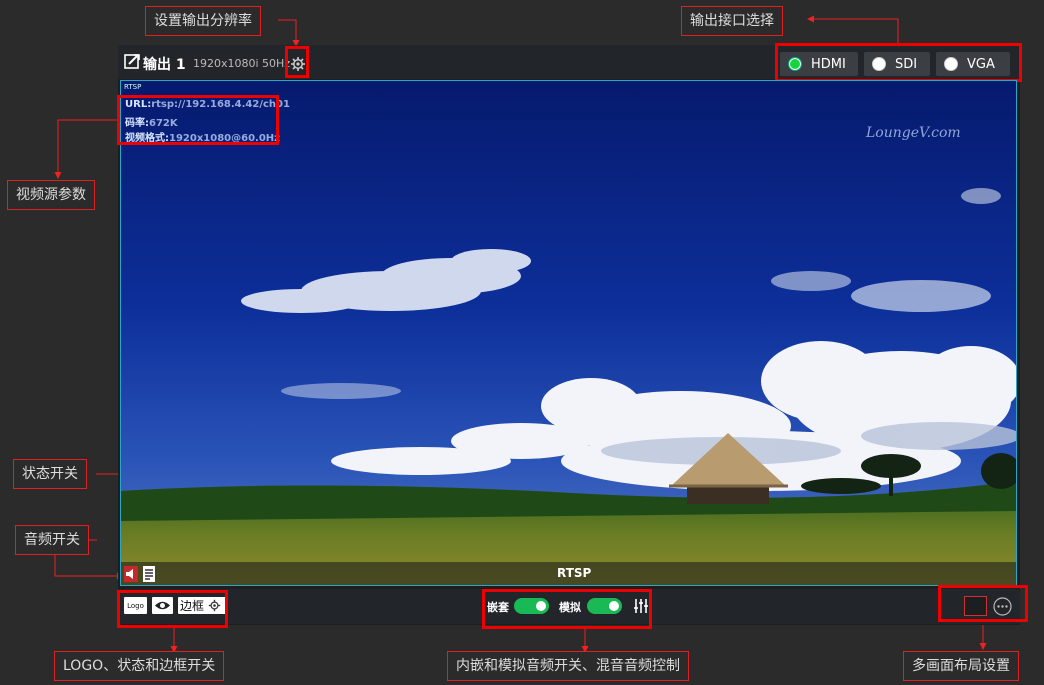 This screenshot has width=1044, height=685. What do you see at coordinates (732, 21) in the screenshot?
I see `callout-select-interface: 输出接口选择` at bounding box center [732, 21].